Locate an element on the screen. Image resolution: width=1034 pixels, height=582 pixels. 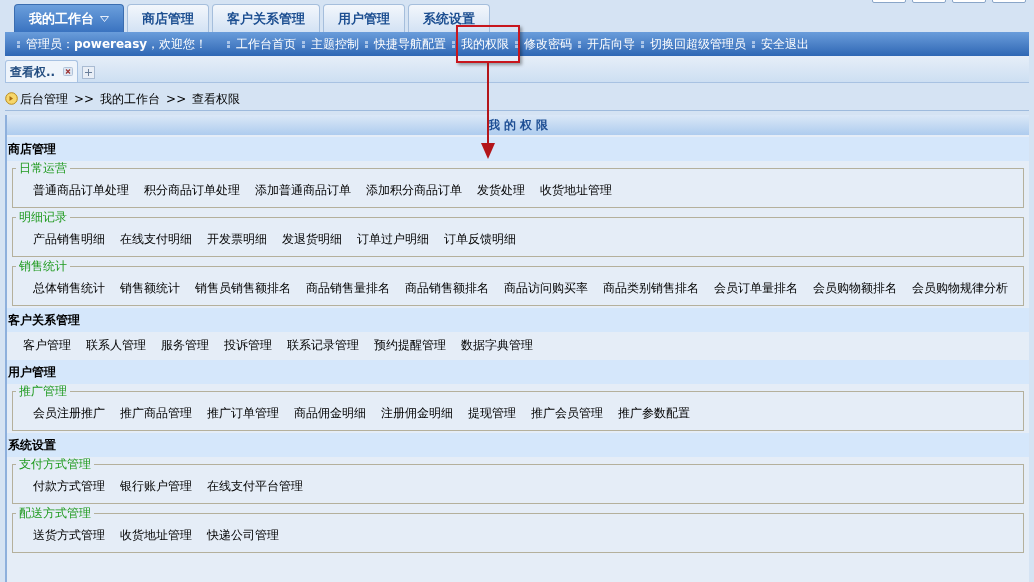
document-tab: 查看权.. is located at coordinates (42, 71).